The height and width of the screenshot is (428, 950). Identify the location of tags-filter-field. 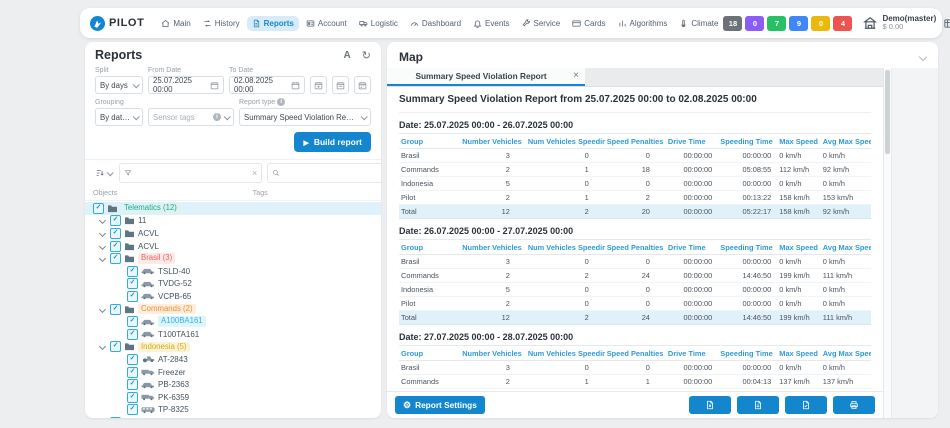
(191, 173).